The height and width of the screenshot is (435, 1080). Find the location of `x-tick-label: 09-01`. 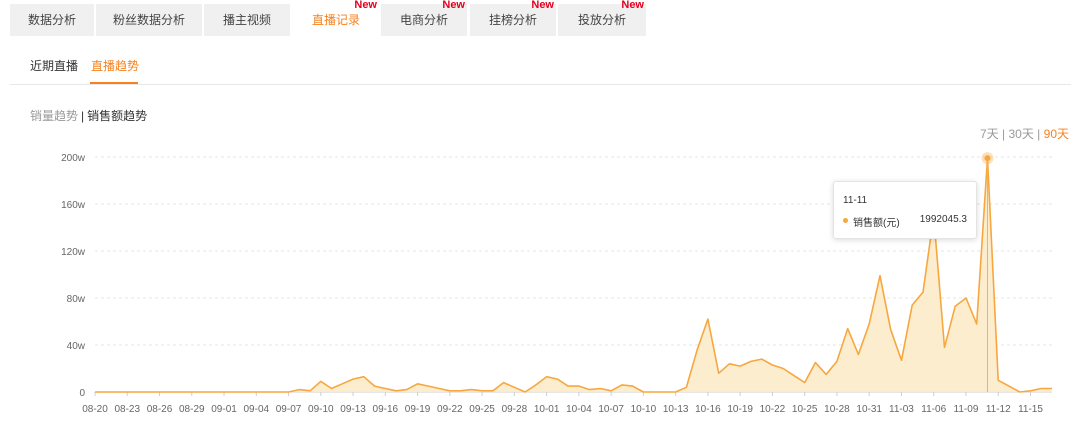

x-tick-label: 09-01 is located at coordinates (224, 409).